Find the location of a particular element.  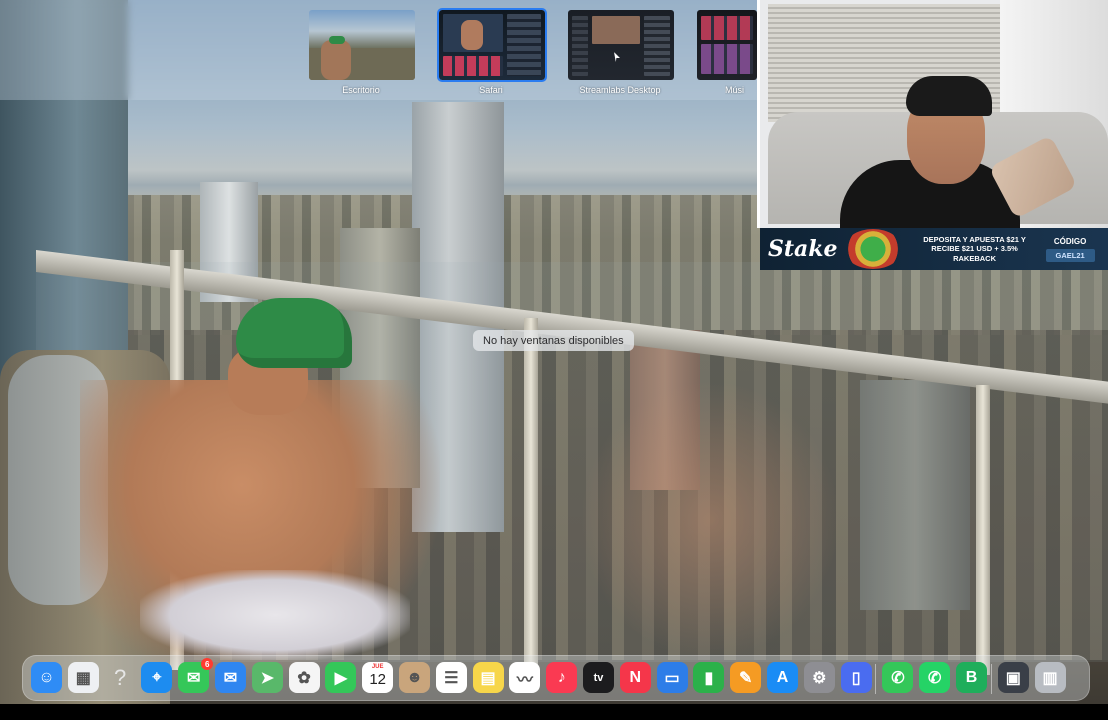

whatsapp-glyph: ✆ is located at coordinates (934, 678).